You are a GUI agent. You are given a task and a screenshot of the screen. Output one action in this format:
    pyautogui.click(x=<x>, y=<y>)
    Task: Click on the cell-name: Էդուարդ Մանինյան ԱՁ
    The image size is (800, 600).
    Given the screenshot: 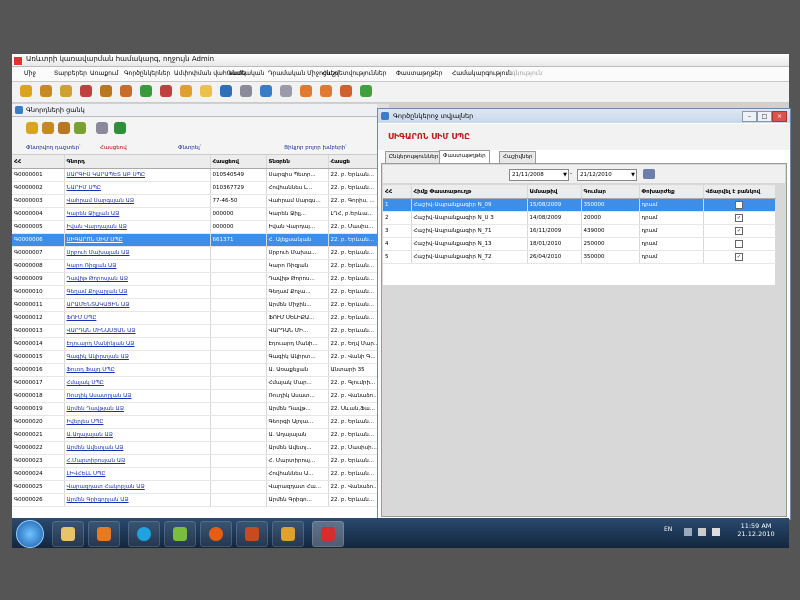 What is the action you would take?
    pyautogui.click(x=137, y=344)
    